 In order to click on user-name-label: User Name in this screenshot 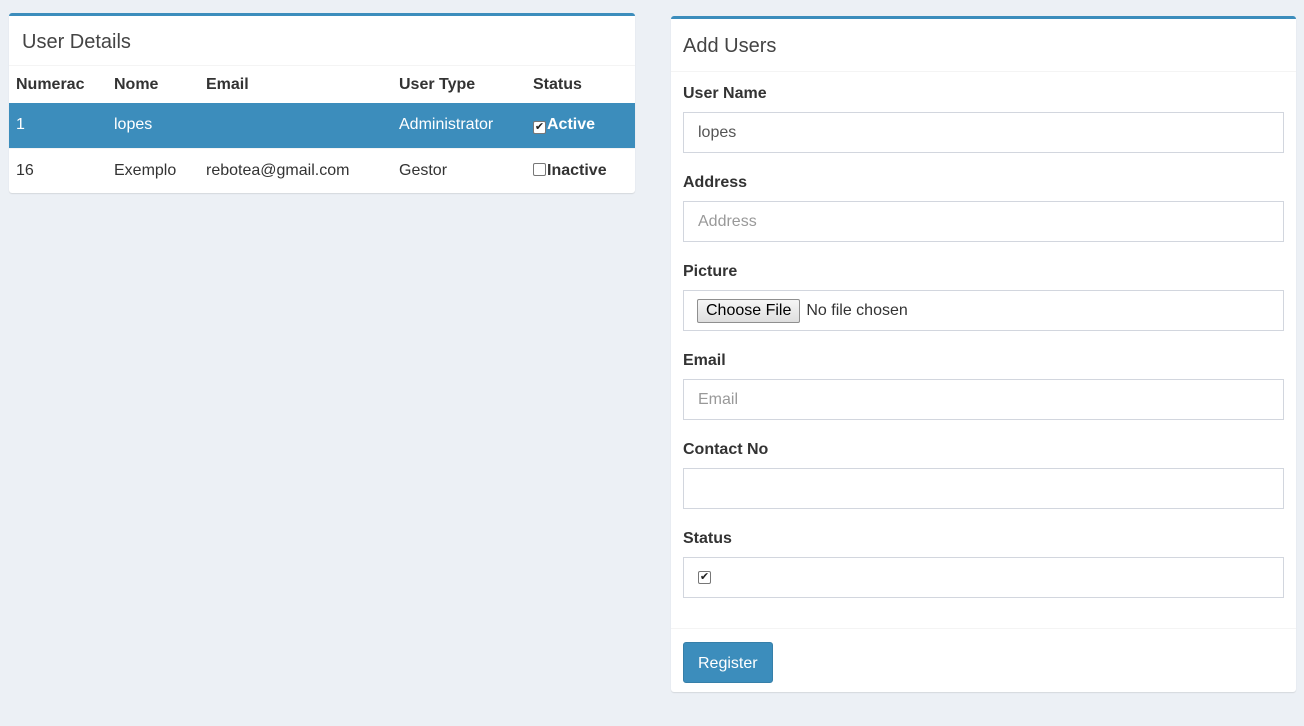, I will do `click(725, 93)`.